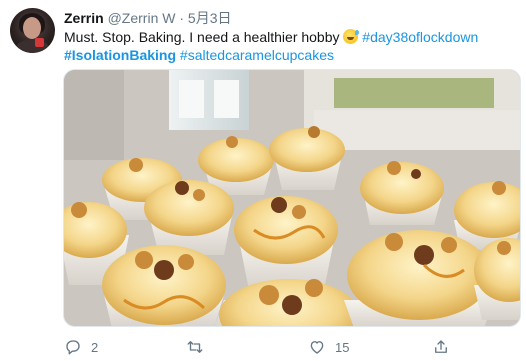 The width and height of the screenshot is (526, 361). Describe the element at coordinates (73, 347) in the screenshot. I see `reply-icon` at that location.